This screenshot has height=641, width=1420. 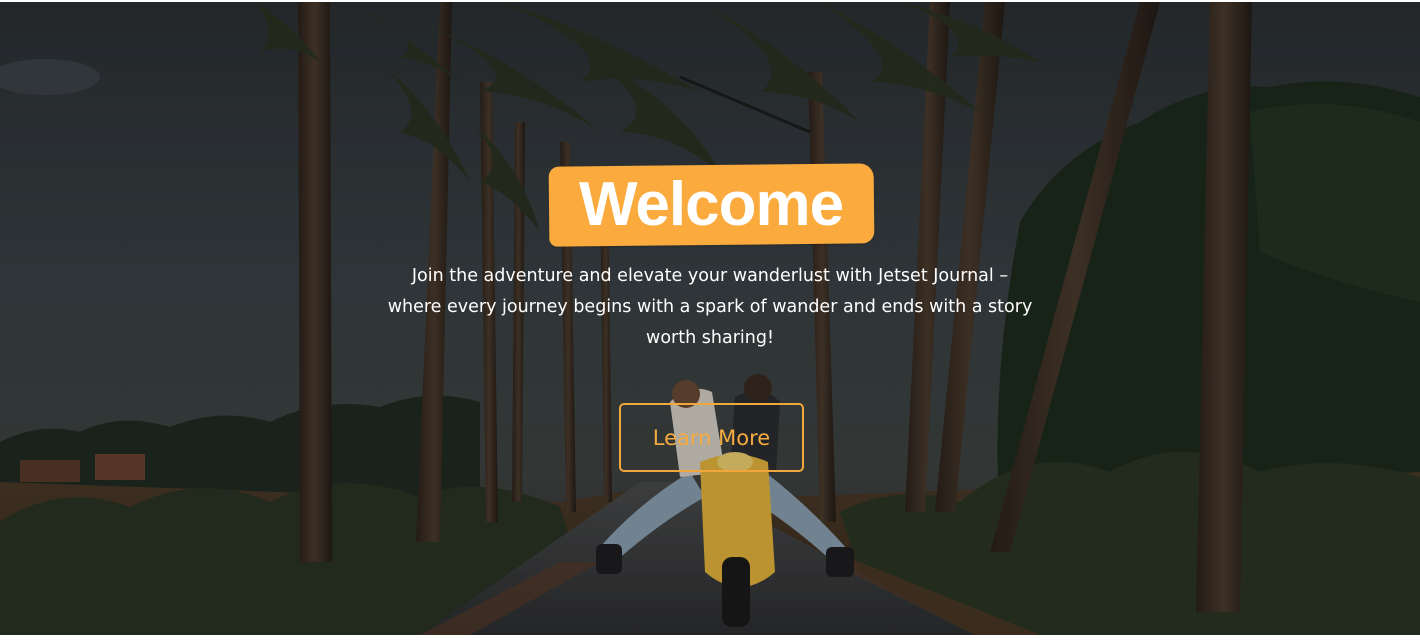 I want to click on page-title: Welcome, so click(x=711, y=205).